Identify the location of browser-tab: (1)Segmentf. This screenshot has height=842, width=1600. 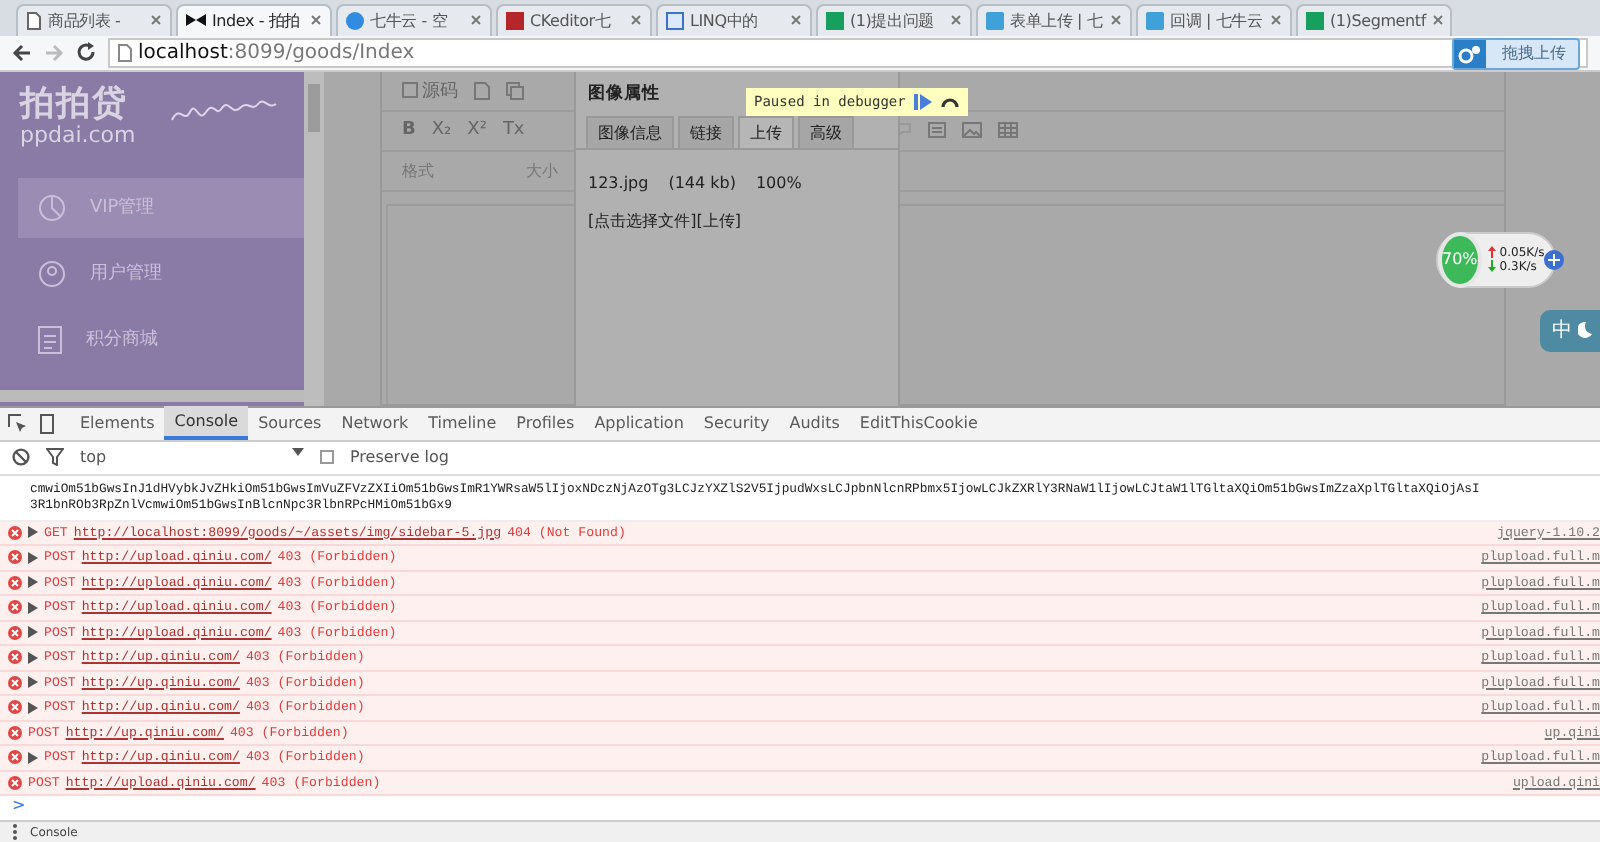
(1374, 19).